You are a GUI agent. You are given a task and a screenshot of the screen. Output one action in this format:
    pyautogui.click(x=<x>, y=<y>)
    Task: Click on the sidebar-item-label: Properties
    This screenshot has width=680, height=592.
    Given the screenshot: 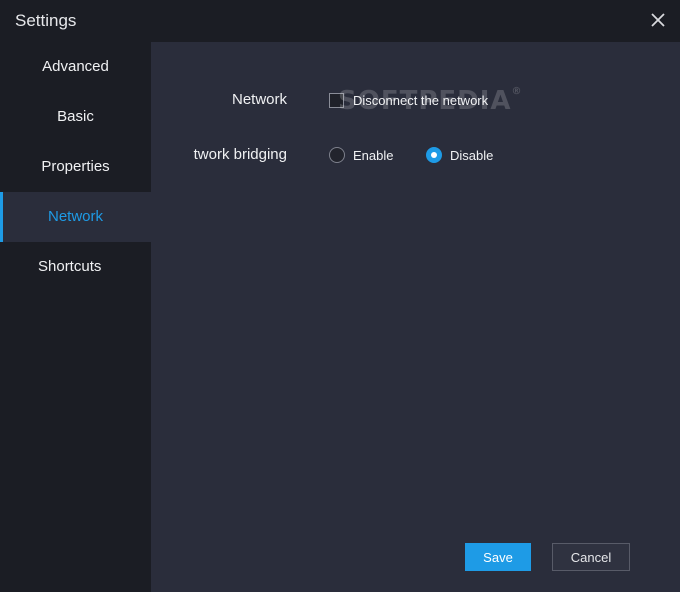 What is the action you would take?
    pyautogui.click(x=75, y=166)
    